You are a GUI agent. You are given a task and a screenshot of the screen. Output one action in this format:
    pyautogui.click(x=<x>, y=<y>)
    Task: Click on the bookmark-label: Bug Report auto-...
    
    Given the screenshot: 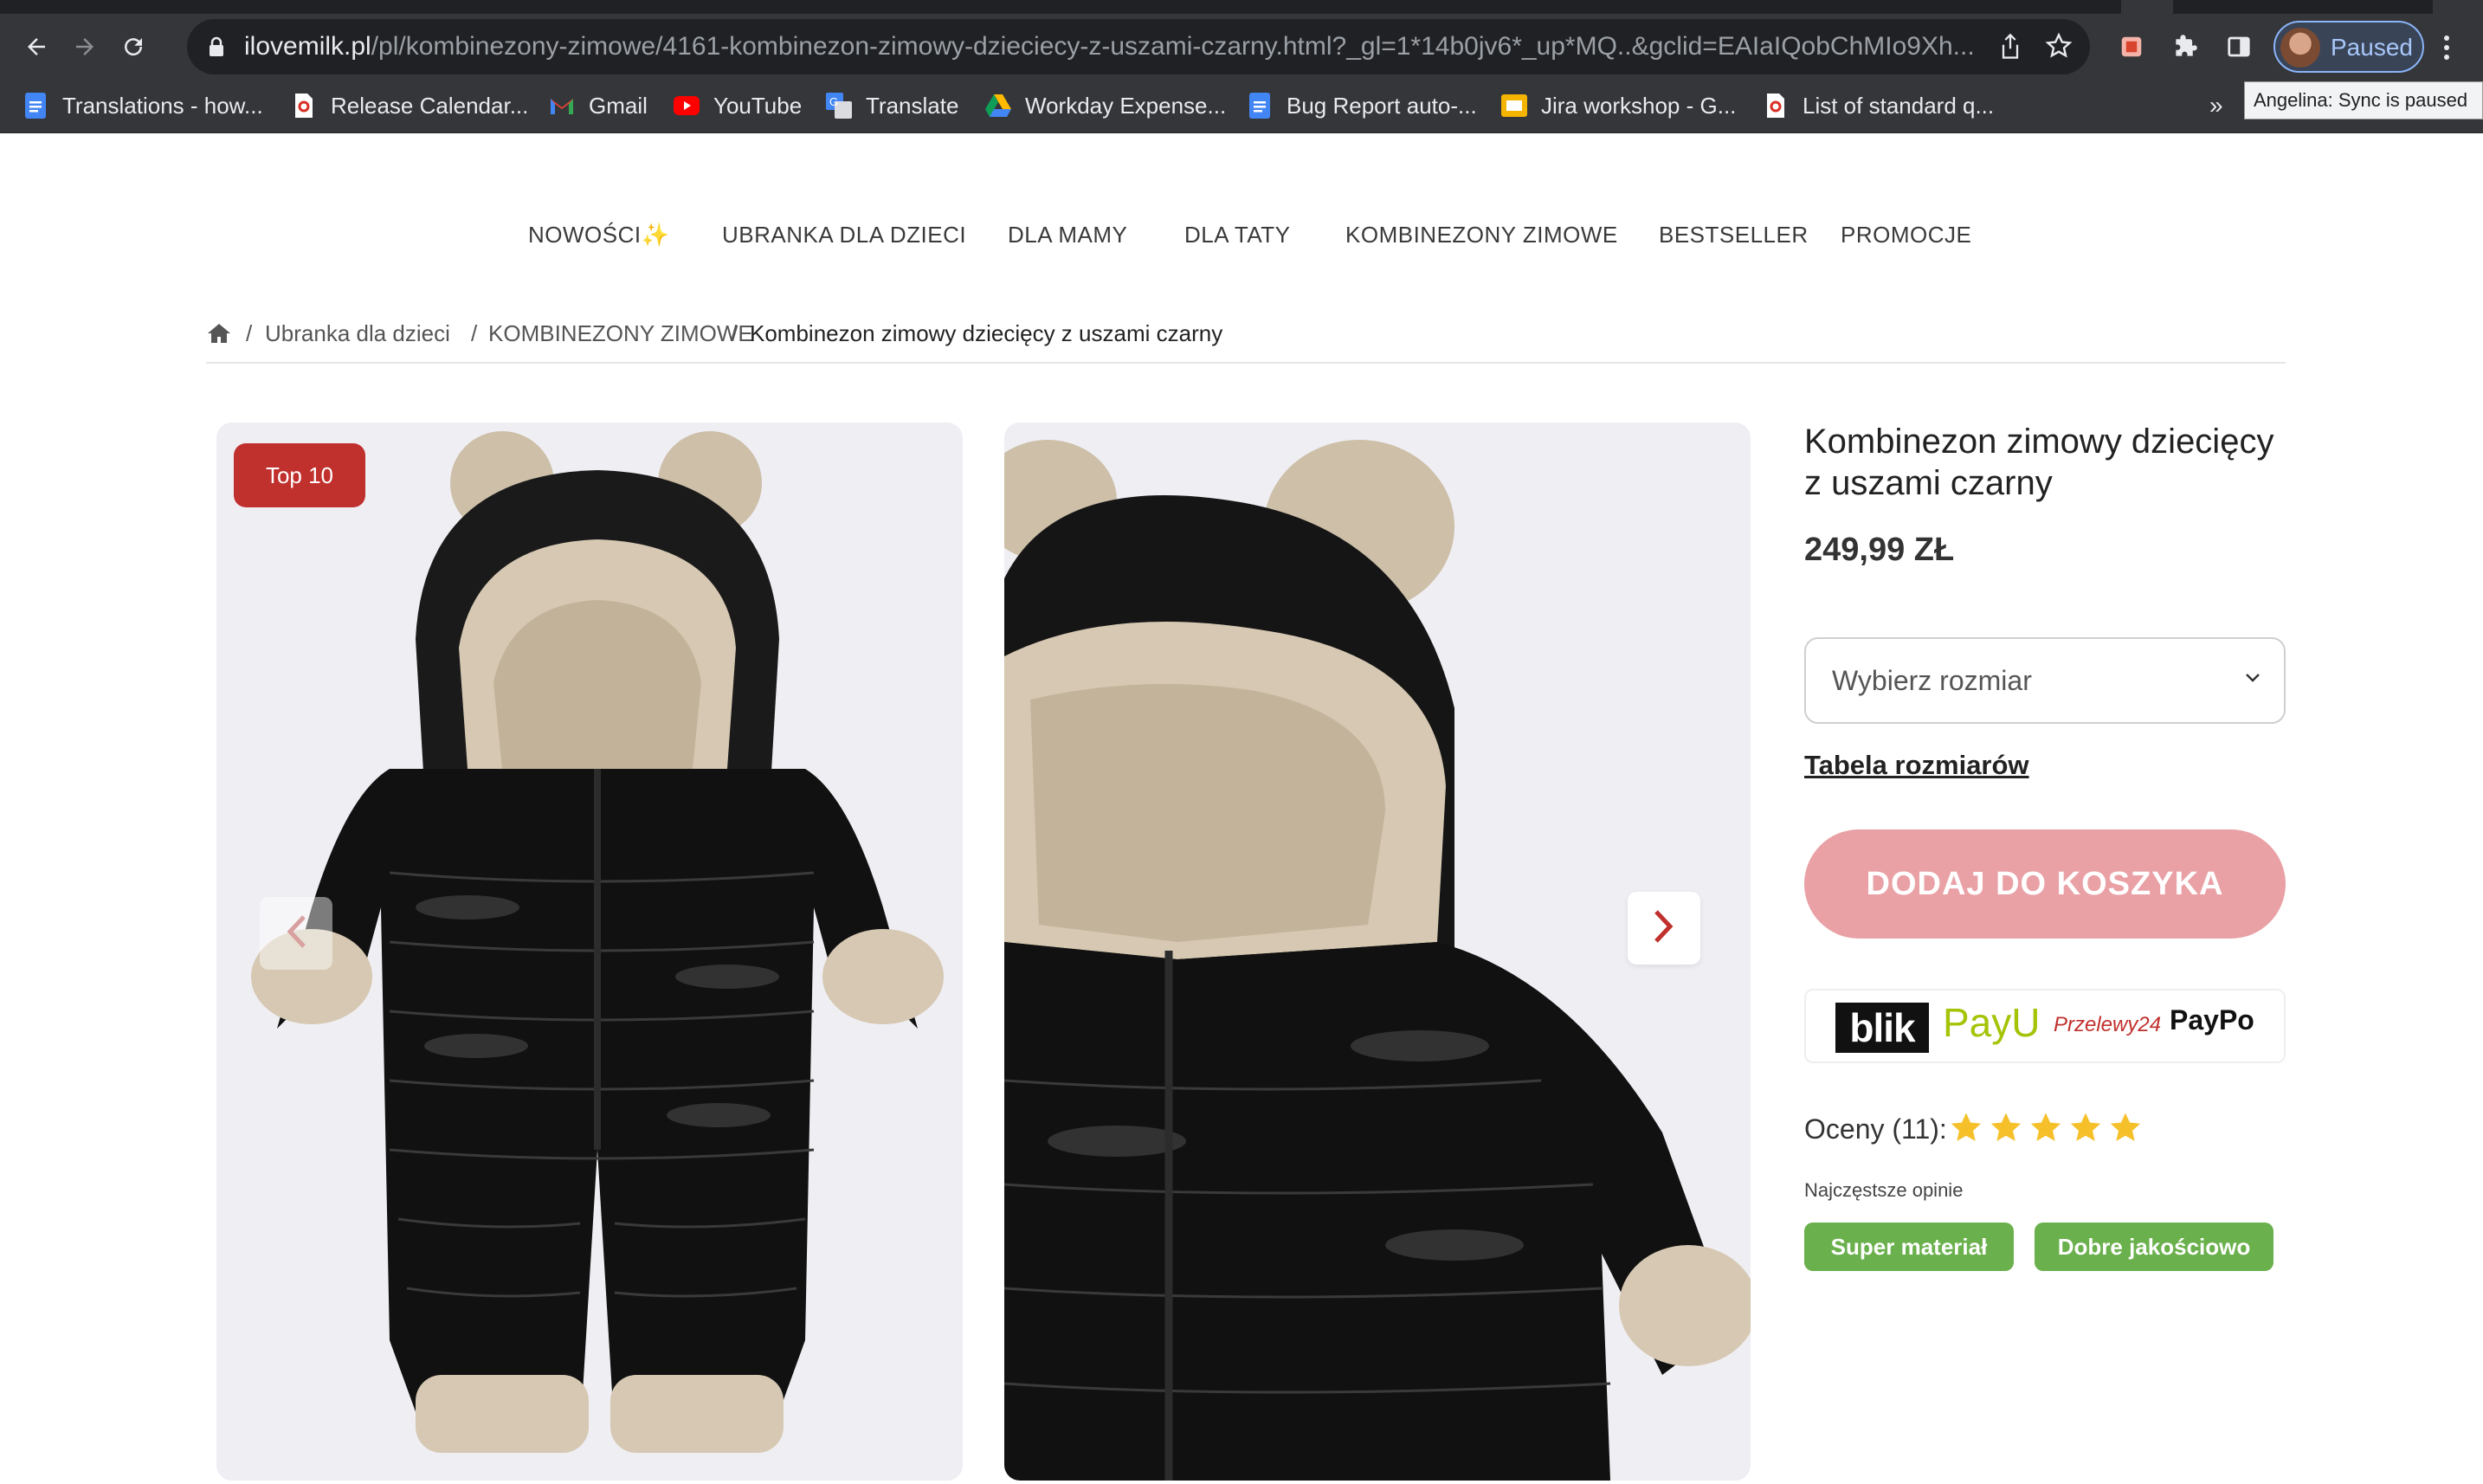 What is the action you would take?
    pyautogui.click(x=1382, y=105)
    